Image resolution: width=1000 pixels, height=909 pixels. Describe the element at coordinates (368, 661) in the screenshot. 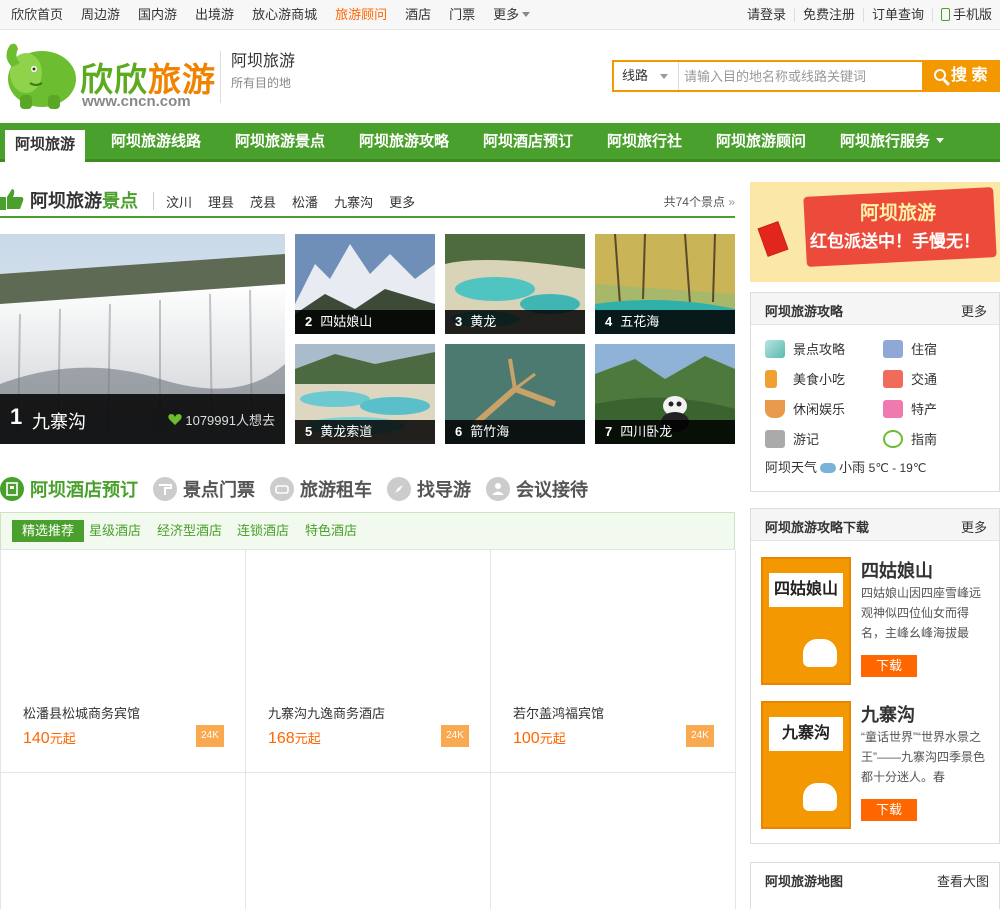

I see `hotel-card: 九寨沟九逸商务酒店 168元起 24K` at that location.